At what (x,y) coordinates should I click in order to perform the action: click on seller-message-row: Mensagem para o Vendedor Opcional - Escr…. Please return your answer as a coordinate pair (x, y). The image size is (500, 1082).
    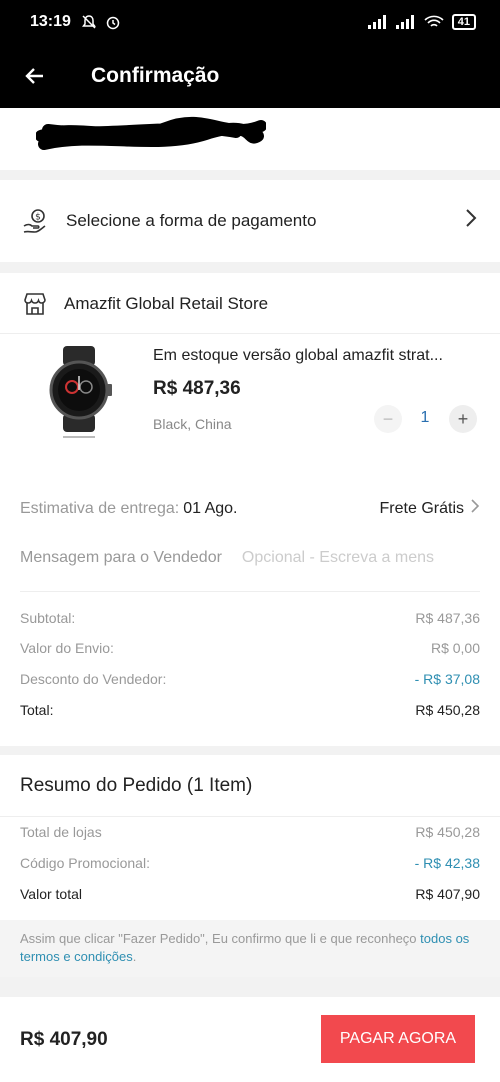
    Looking at the image, I should click on (250, 558).